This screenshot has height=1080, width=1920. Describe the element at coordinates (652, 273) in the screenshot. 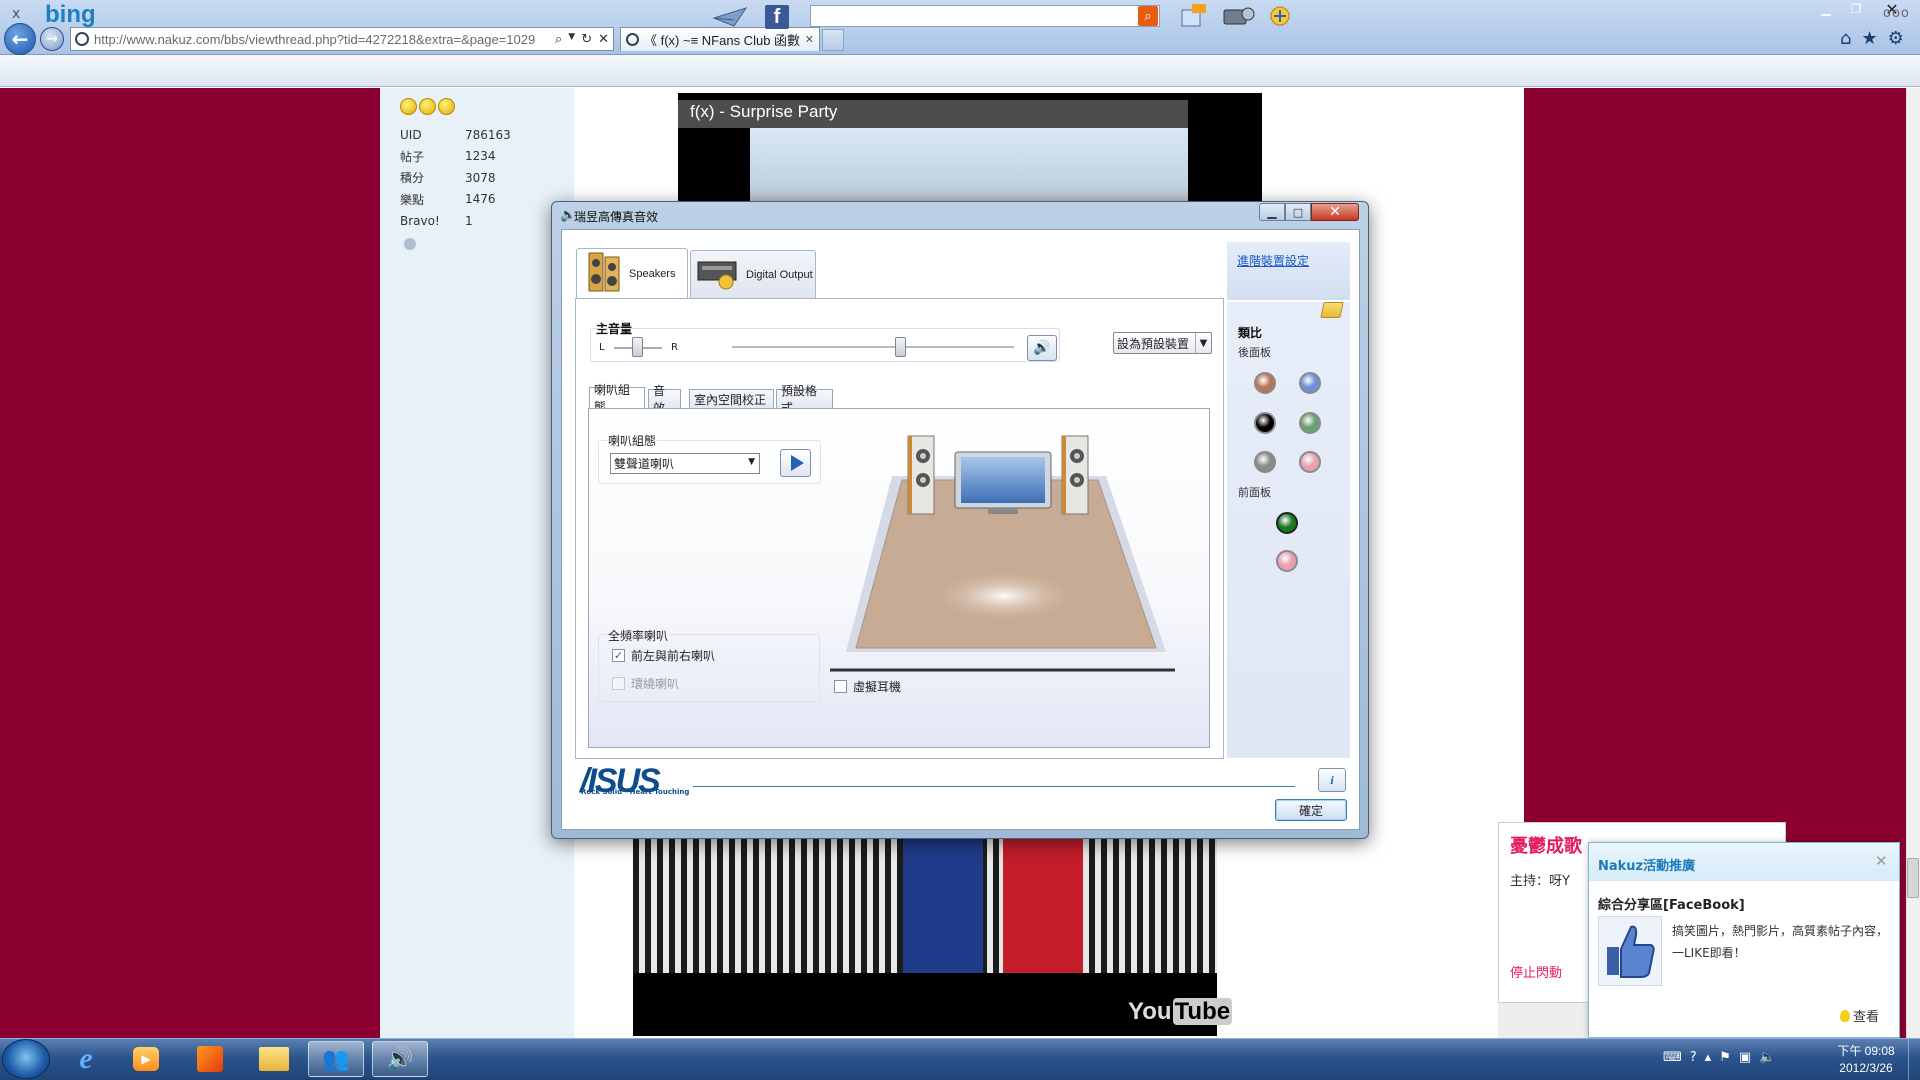

I see `tab-speakers-label: Speakers` at that location.